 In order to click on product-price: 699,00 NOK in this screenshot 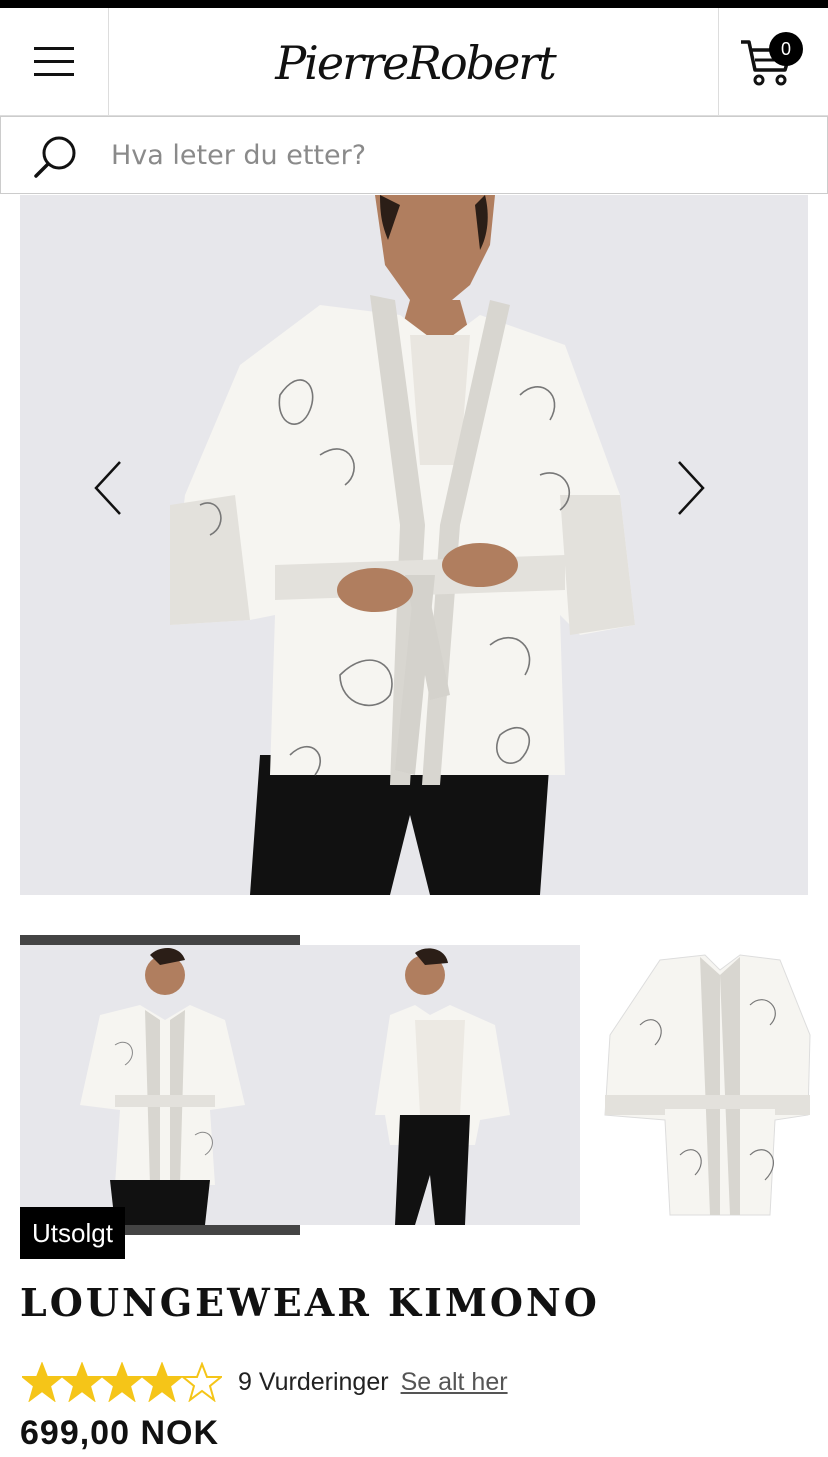, I will do `click(119, 1433)`.